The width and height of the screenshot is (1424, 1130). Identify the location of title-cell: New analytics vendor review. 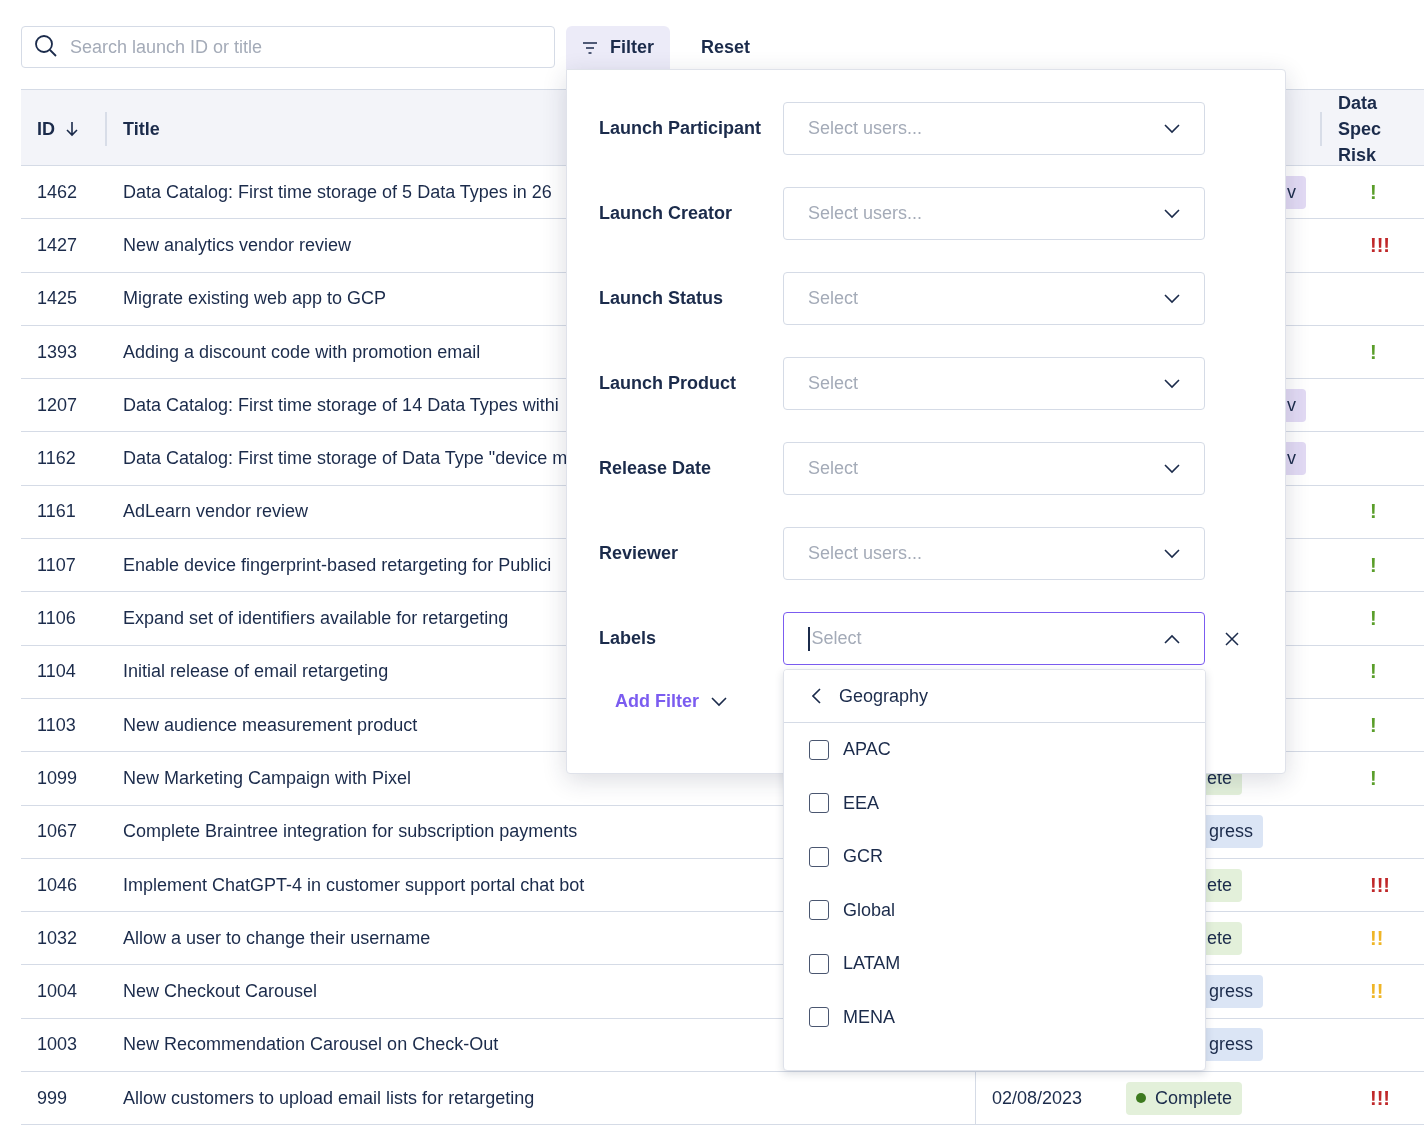
(237, 245).